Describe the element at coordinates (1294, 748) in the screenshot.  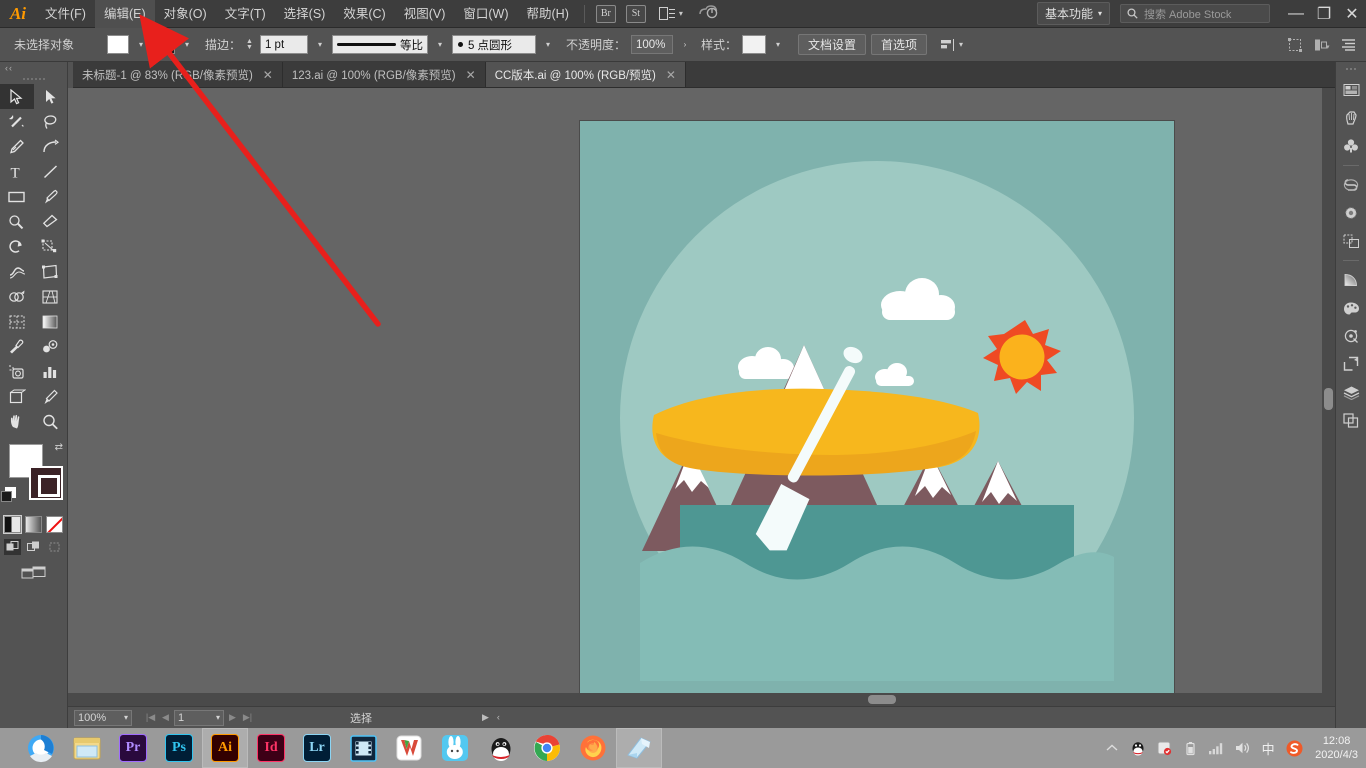
I see `tray-sogou-icon` at that location.